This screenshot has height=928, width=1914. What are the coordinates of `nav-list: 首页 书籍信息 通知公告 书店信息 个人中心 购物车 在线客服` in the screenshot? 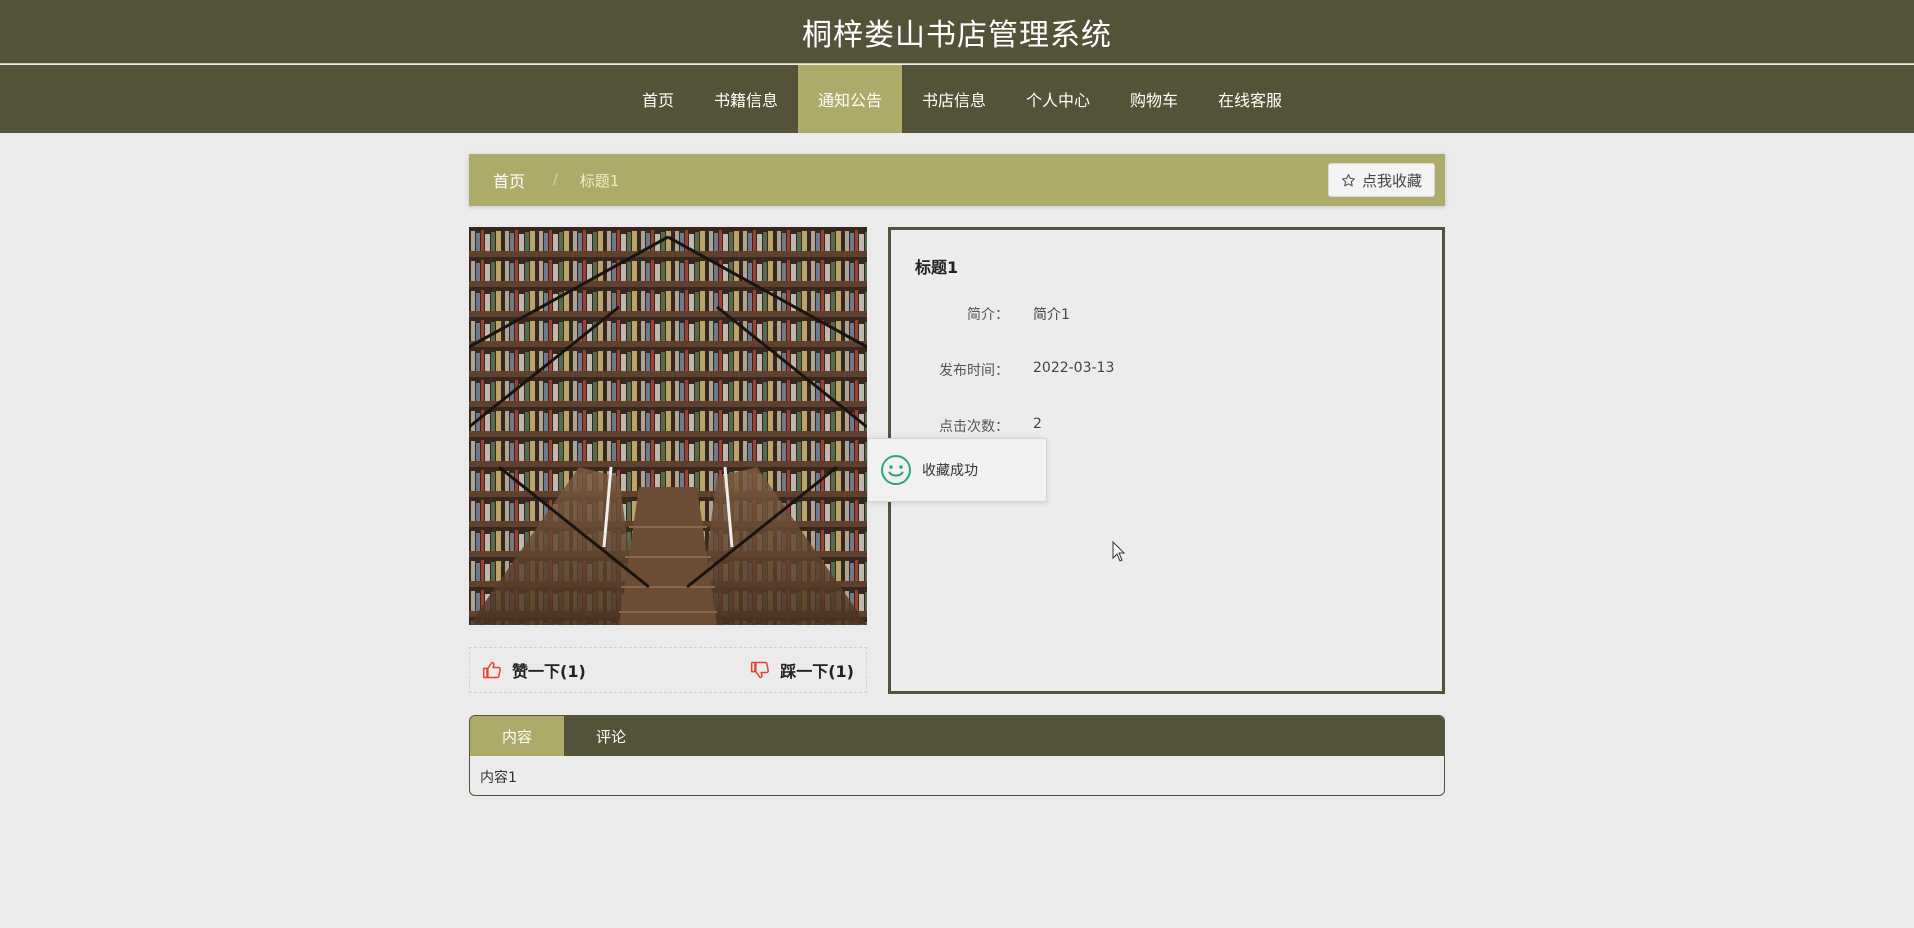 It's located at (962, 99).